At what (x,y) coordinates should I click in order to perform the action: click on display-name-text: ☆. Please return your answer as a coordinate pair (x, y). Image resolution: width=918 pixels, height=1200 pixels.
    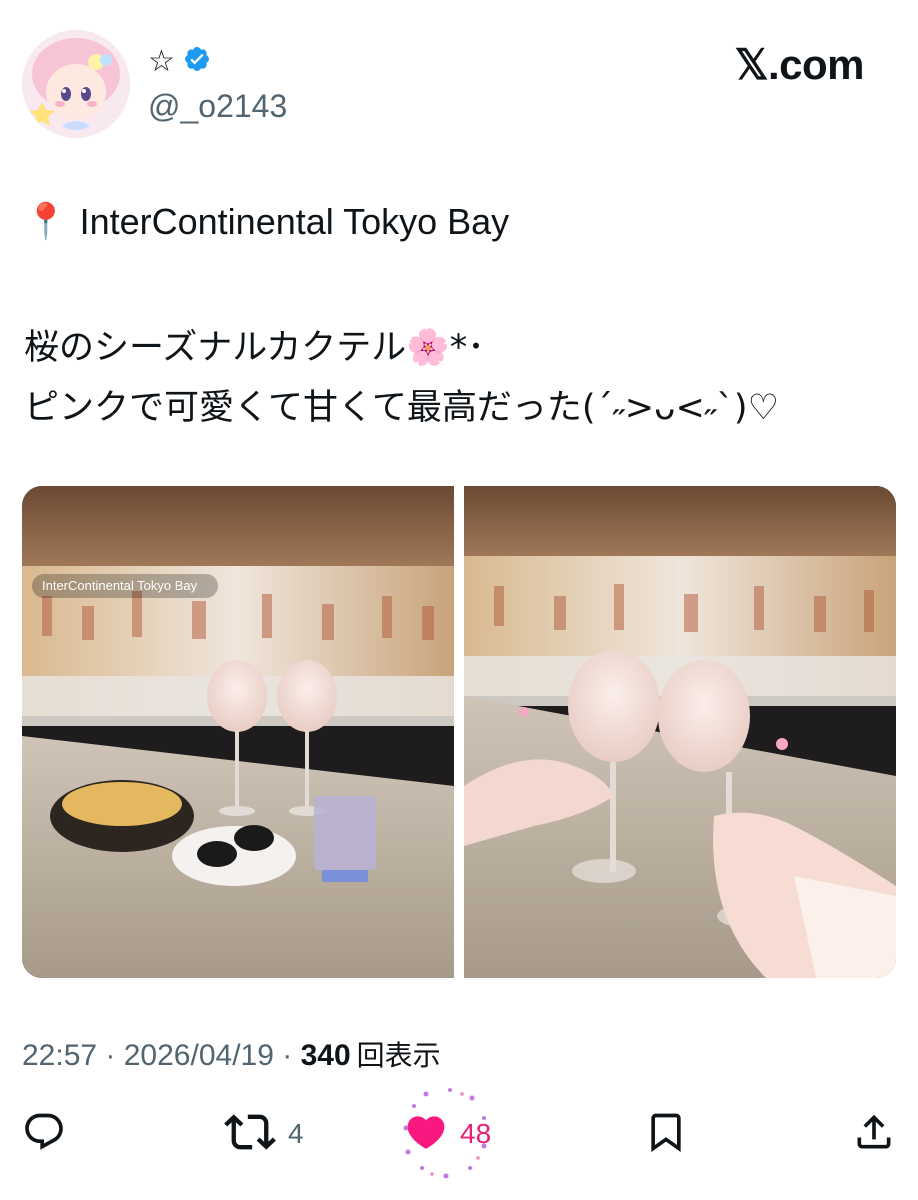
    Looking at the image, I should click on (161, 61).